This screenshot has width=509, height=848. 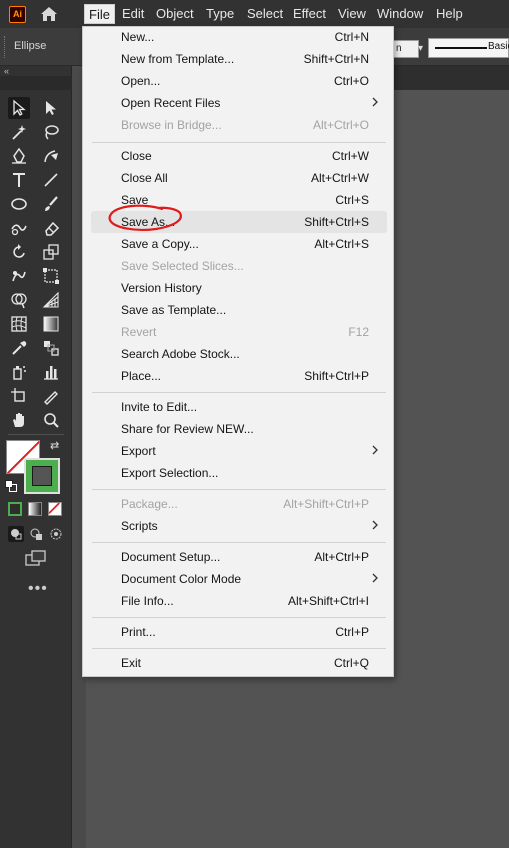 What do you see at coordinates (56, 534) in the screenshot?
I see `draw-inside-icon` at bounding box center [56, 534].